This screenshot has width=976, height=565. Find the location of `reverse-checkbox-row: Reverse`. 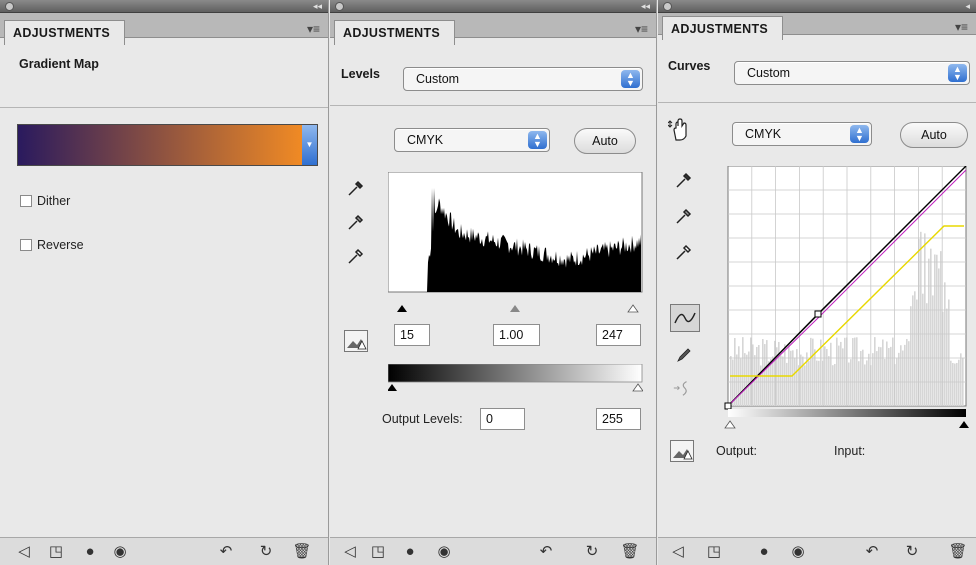

reverse-checkbox-row: Reverse is located at coordinates (52, 245).